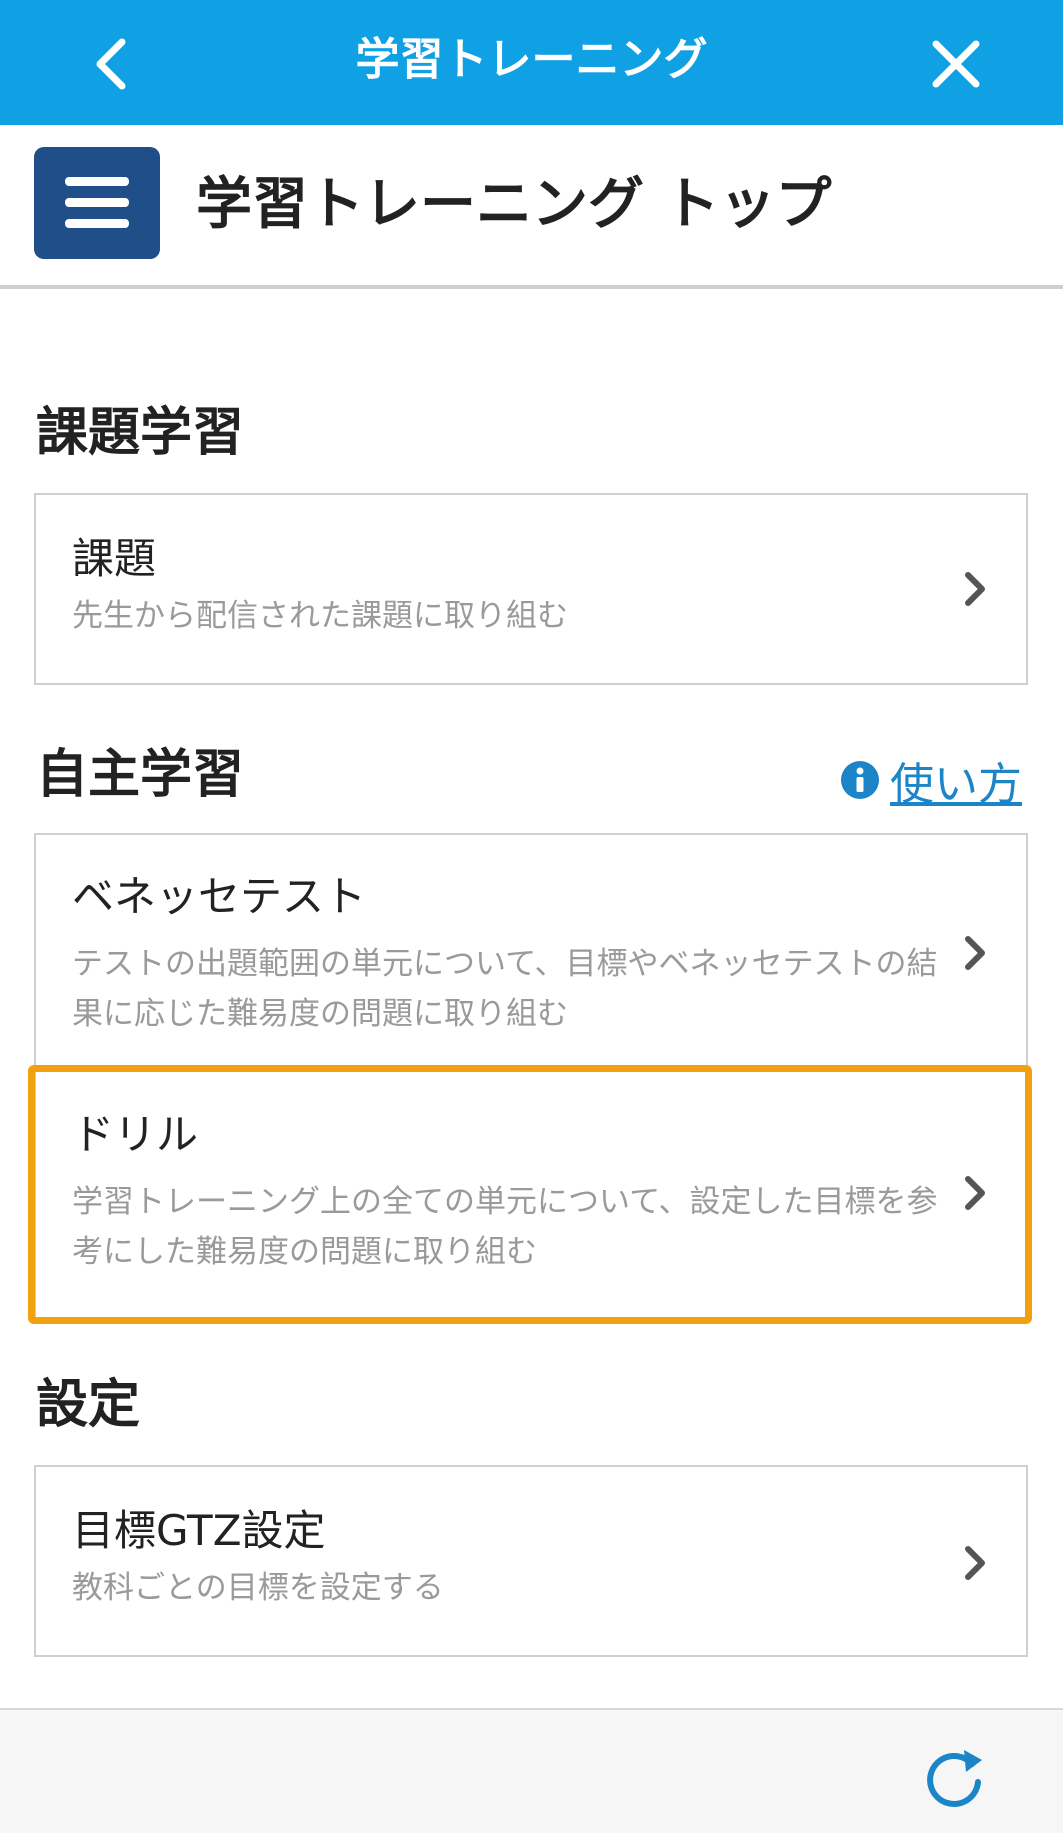  I want to click on close-icon, so click(956, 64).